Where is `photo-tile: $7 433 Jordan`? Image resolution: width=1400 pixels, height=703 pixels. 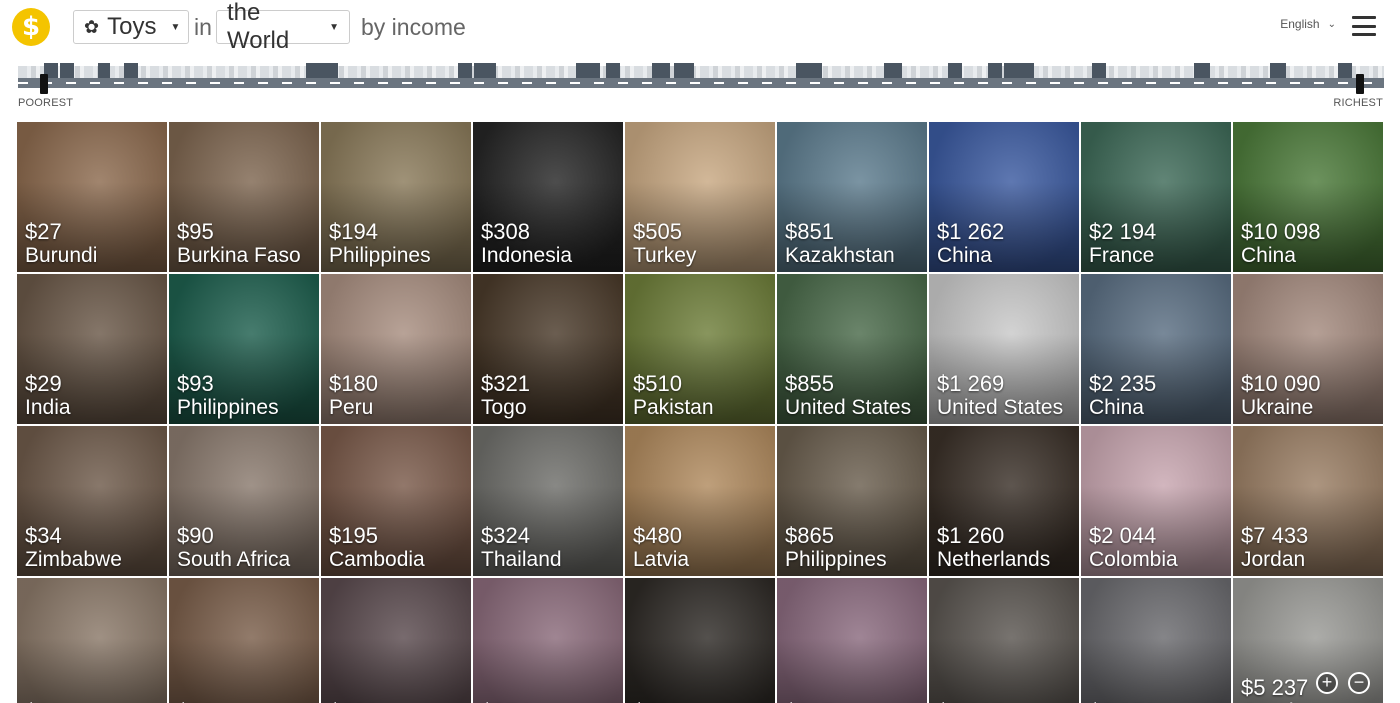 photo-tile: $7 433 Jordan is located at coordinates (1308, 501).